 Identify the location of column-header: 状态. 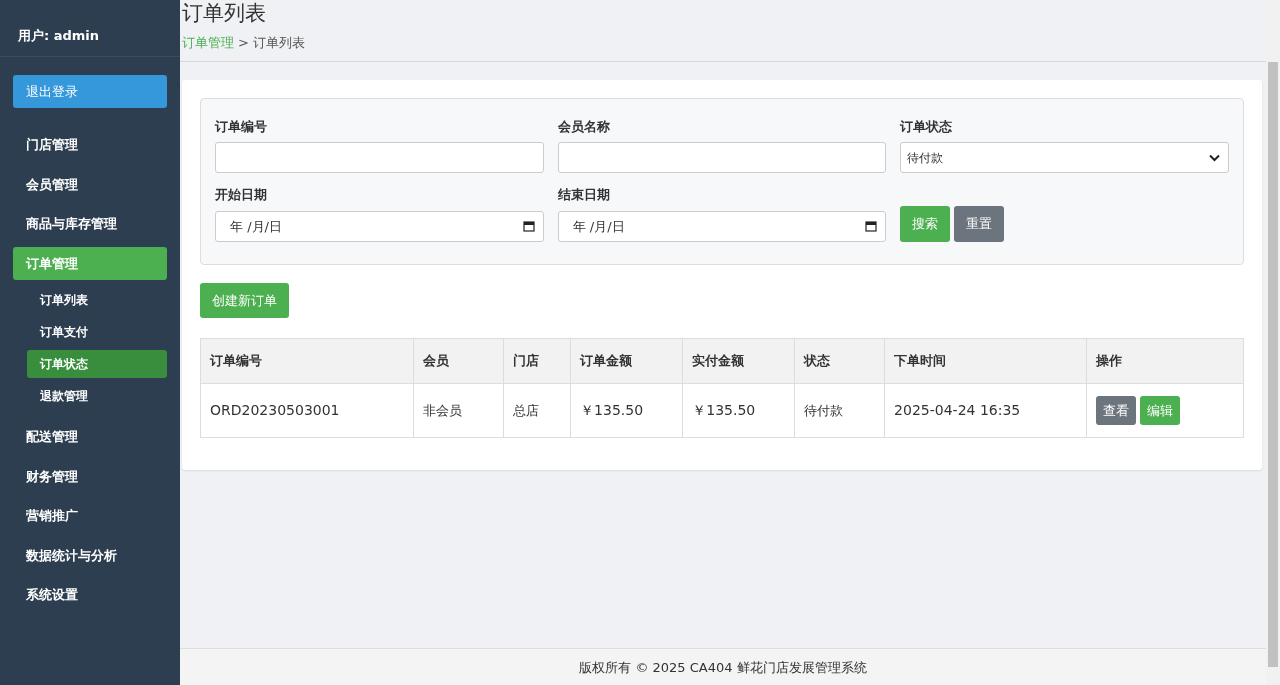
(839, 361).